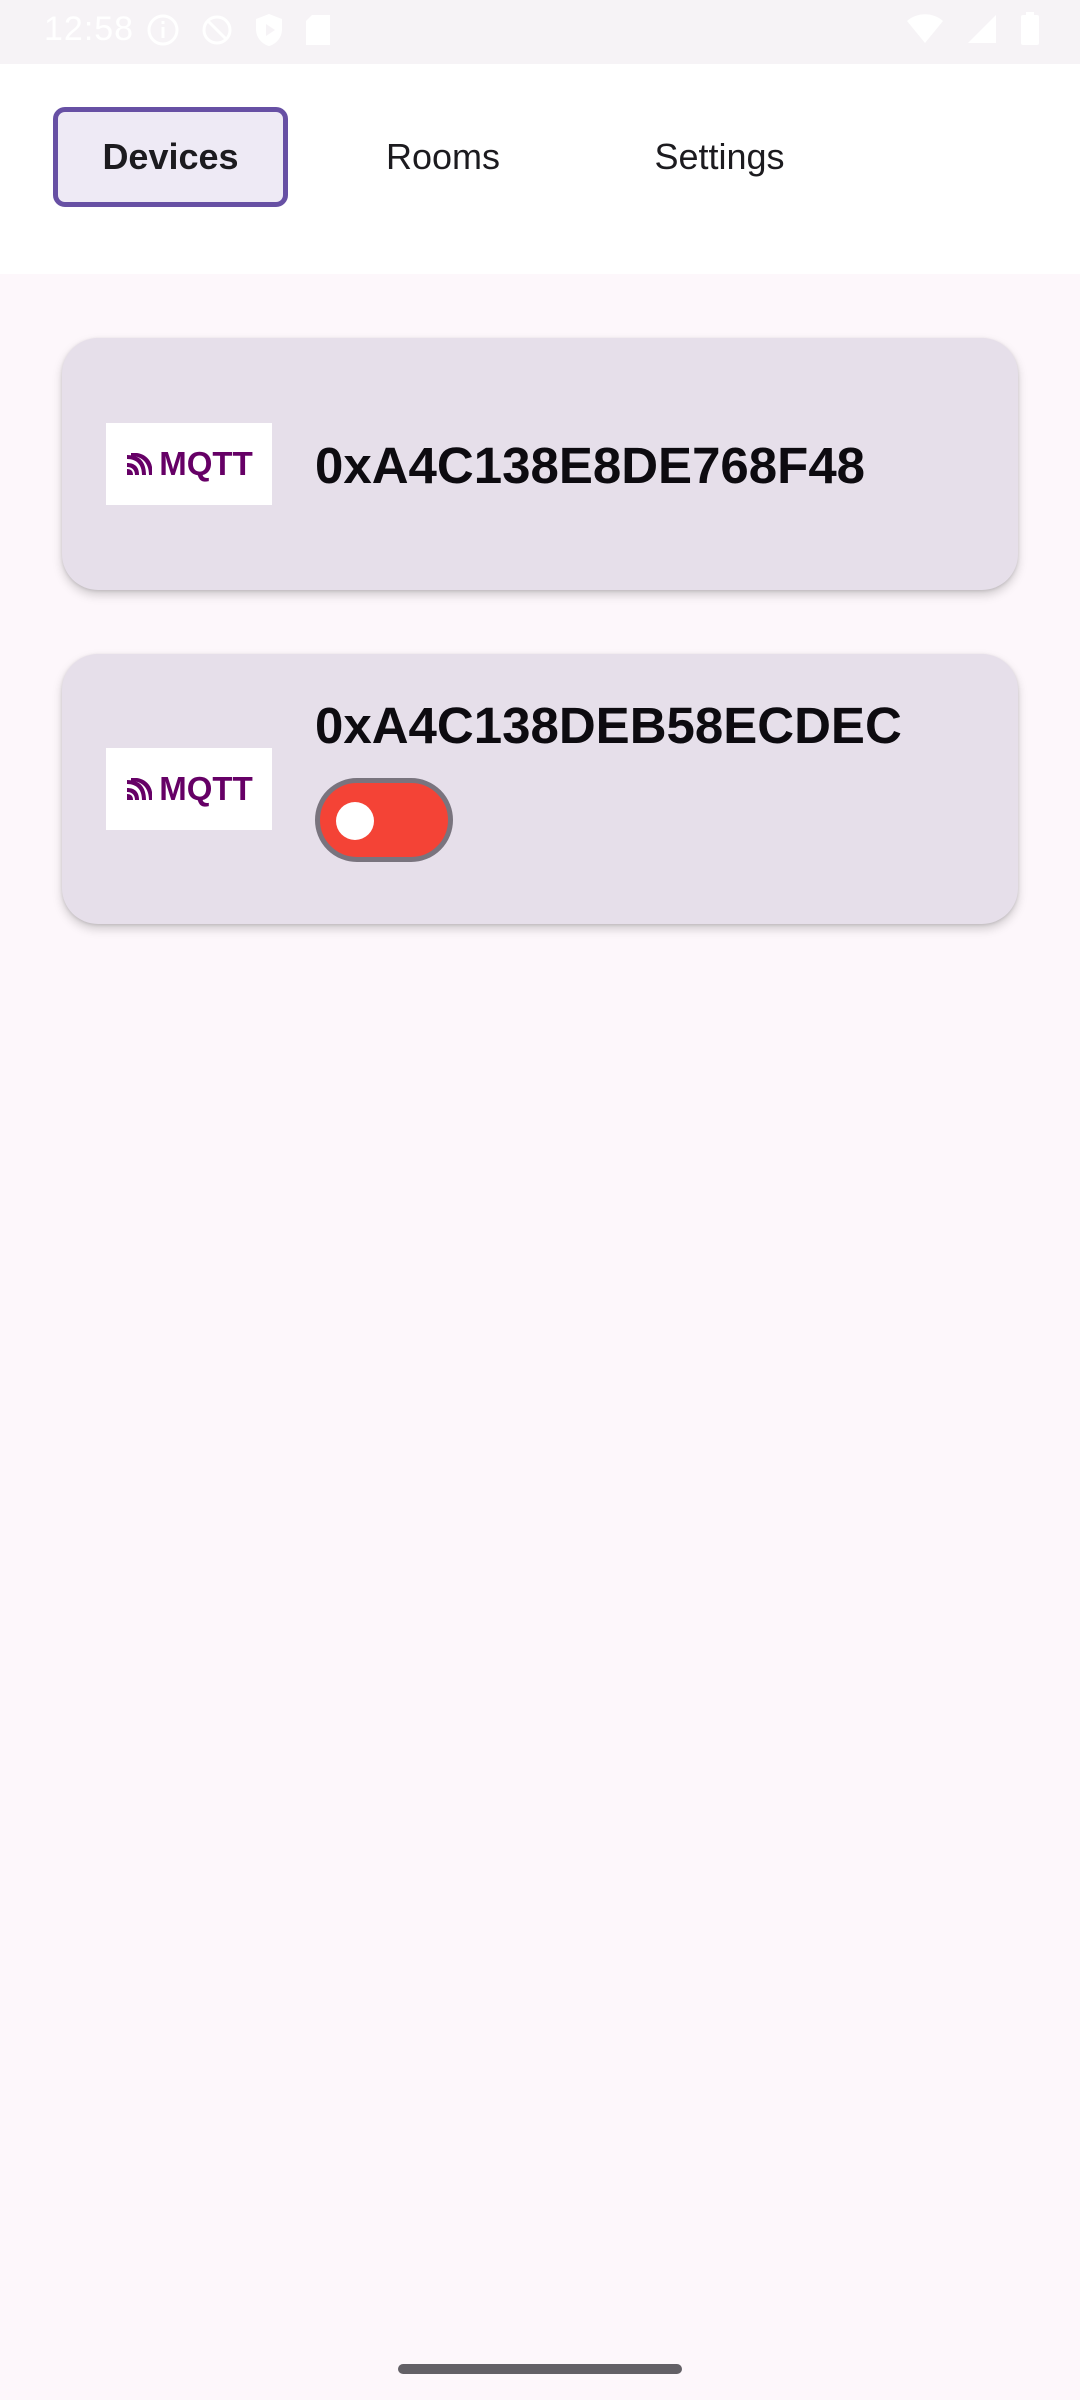  What do you see at coordinates (1030, 28) in the screenshot?
I see `battery-icon` at bounding box center [1030, 28].